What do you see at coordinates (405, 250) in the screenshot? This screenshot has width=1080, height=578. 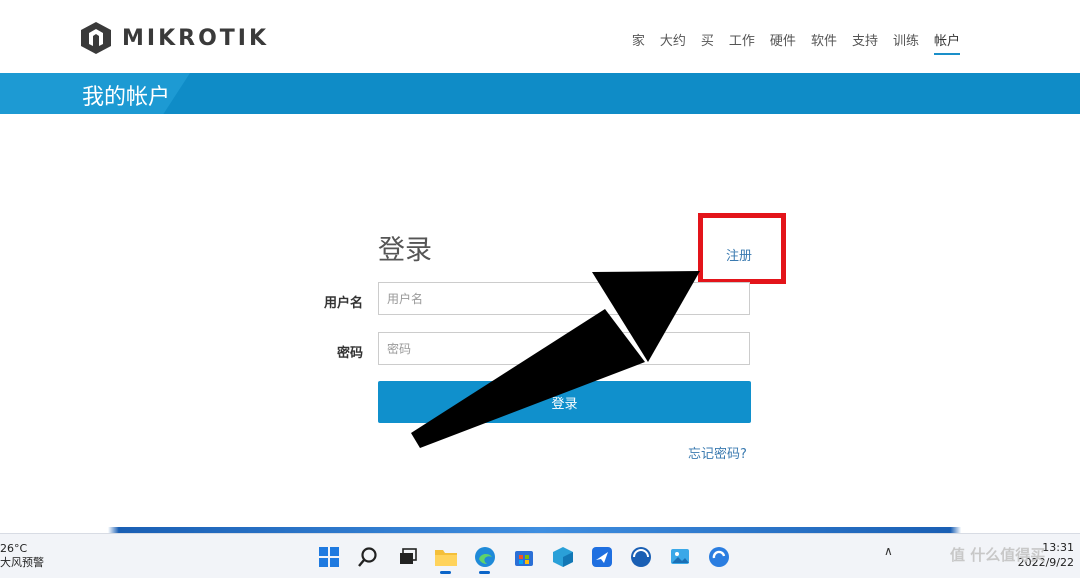 I see `login-title: 登录` at bounding box center [405, 250].